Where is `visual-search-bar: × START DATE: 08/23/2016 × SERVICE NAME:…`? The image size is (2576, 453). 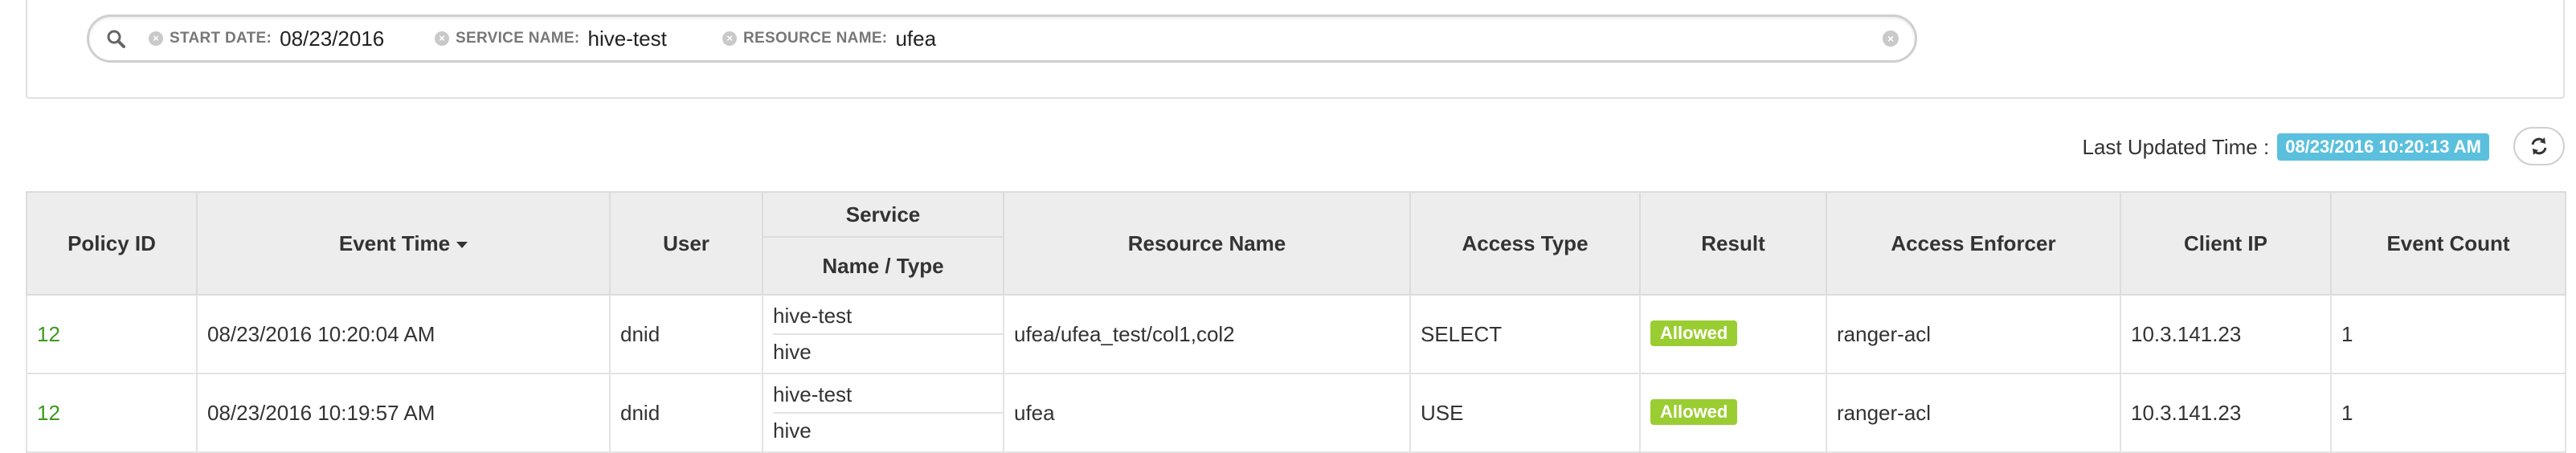
visual-search-bar: × START DATE: 08/23/2016 × SERVICE NAME:… is located at coordinates (1002, 38).